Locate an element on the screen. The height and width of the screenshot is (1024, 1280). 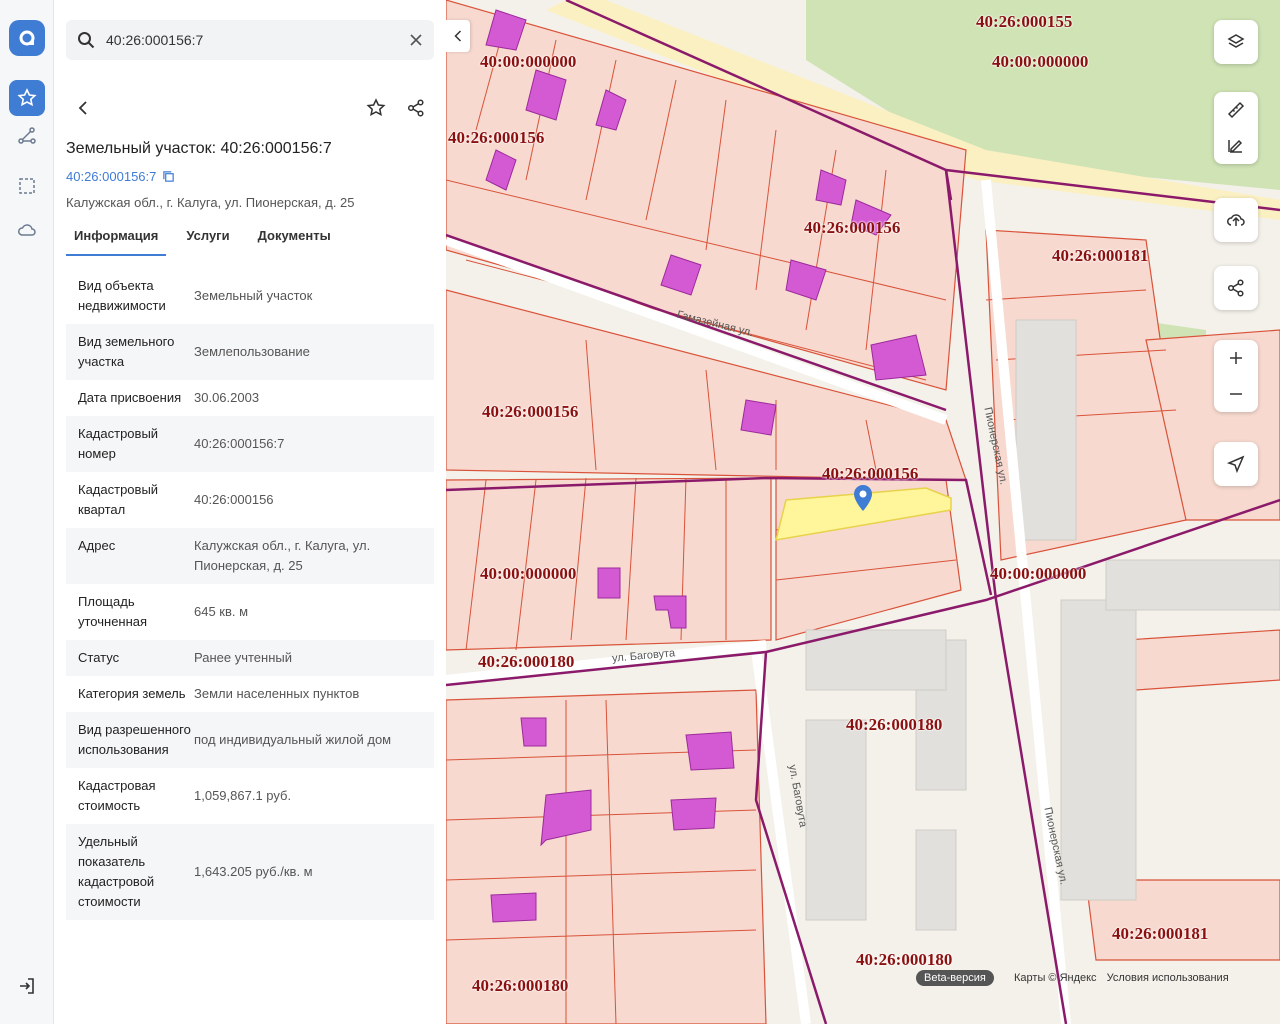
zoom-control is located at coordinates (1236, 376).